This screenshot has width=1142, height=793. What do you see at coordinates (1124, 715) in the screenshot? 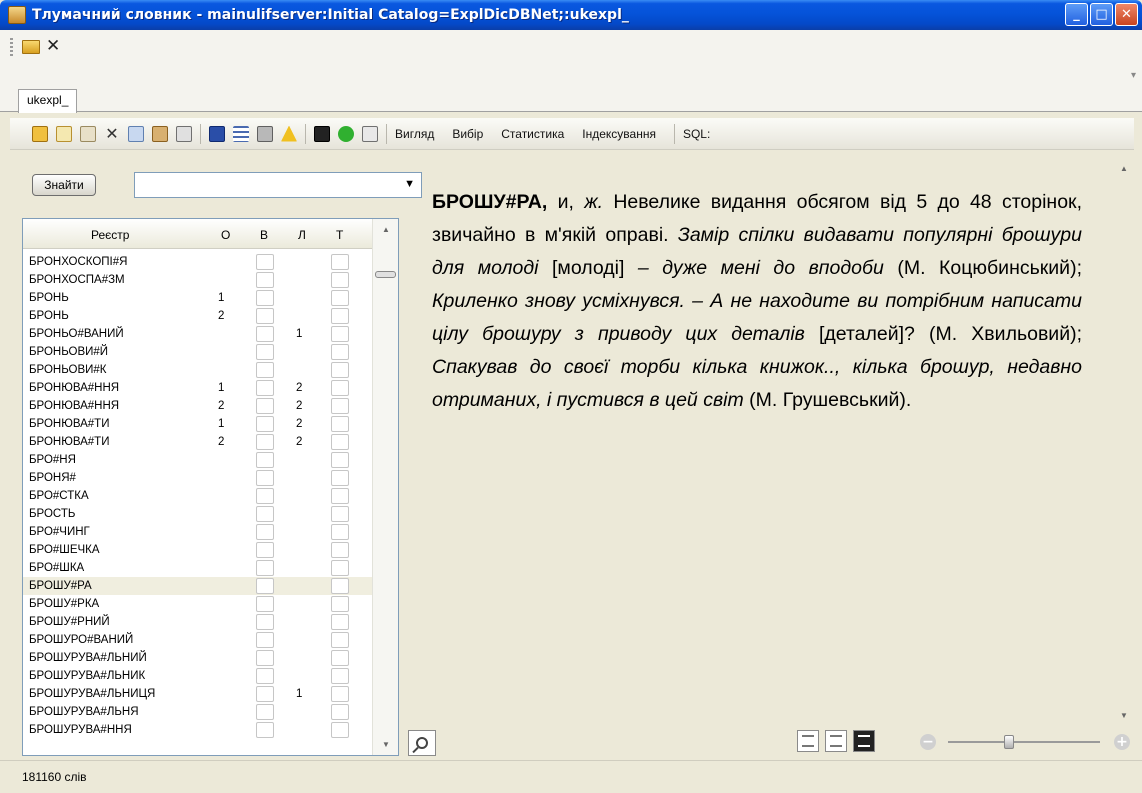
I see `scroll-down-icon: ▼` at bounding box center [1124, 715].